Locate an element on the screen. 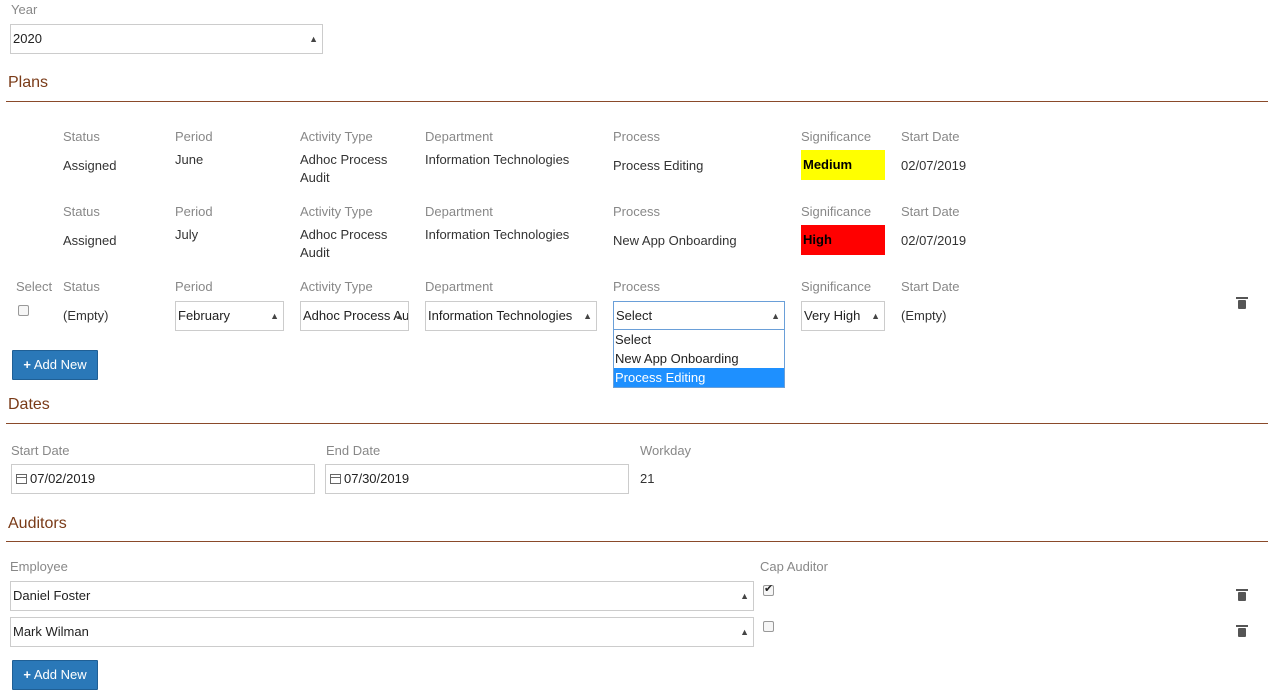 The width and height of the screenshot is (1272, 694). employee-select: Mark Wilman ▲ is located at coordinates (382, 632).